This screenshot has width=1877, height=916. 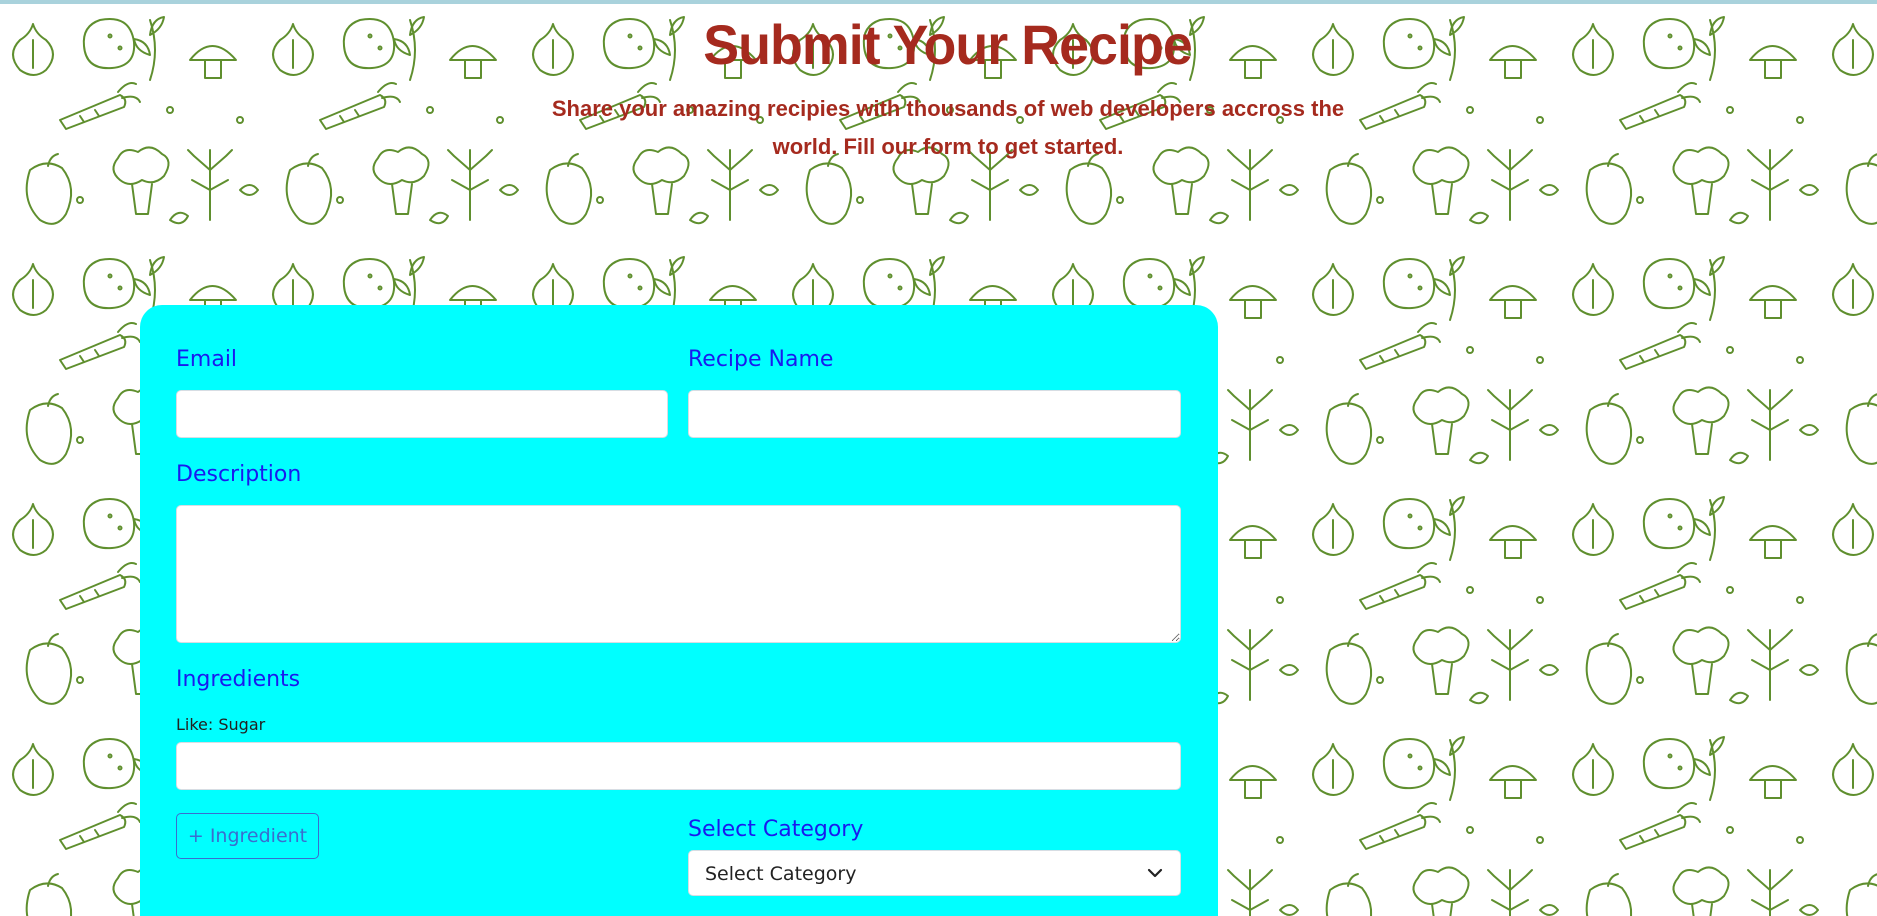 I want to click on ingredients-label: Ingredients, so click(x=238, y=679).